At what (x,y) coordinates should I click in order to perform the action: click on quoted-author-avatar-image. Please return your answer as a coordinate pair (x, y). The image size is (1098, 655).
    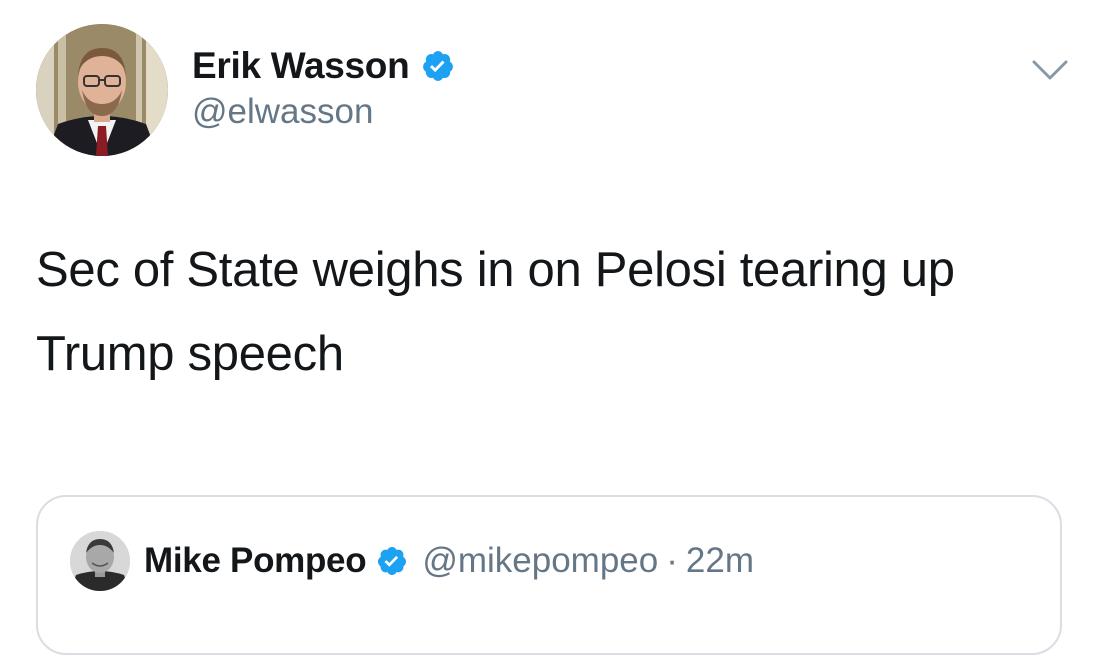
    Looking at the image, I should click on (100, 561).